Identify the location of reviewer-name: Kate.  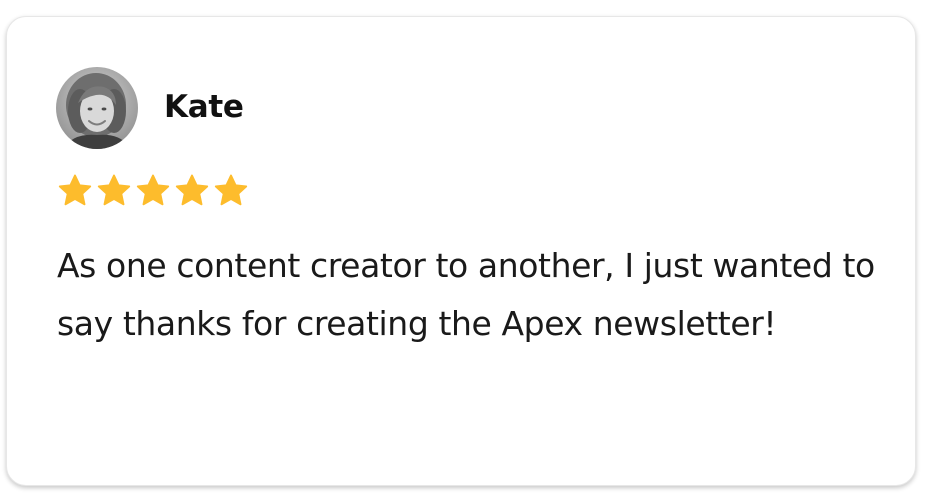
(204, 107).